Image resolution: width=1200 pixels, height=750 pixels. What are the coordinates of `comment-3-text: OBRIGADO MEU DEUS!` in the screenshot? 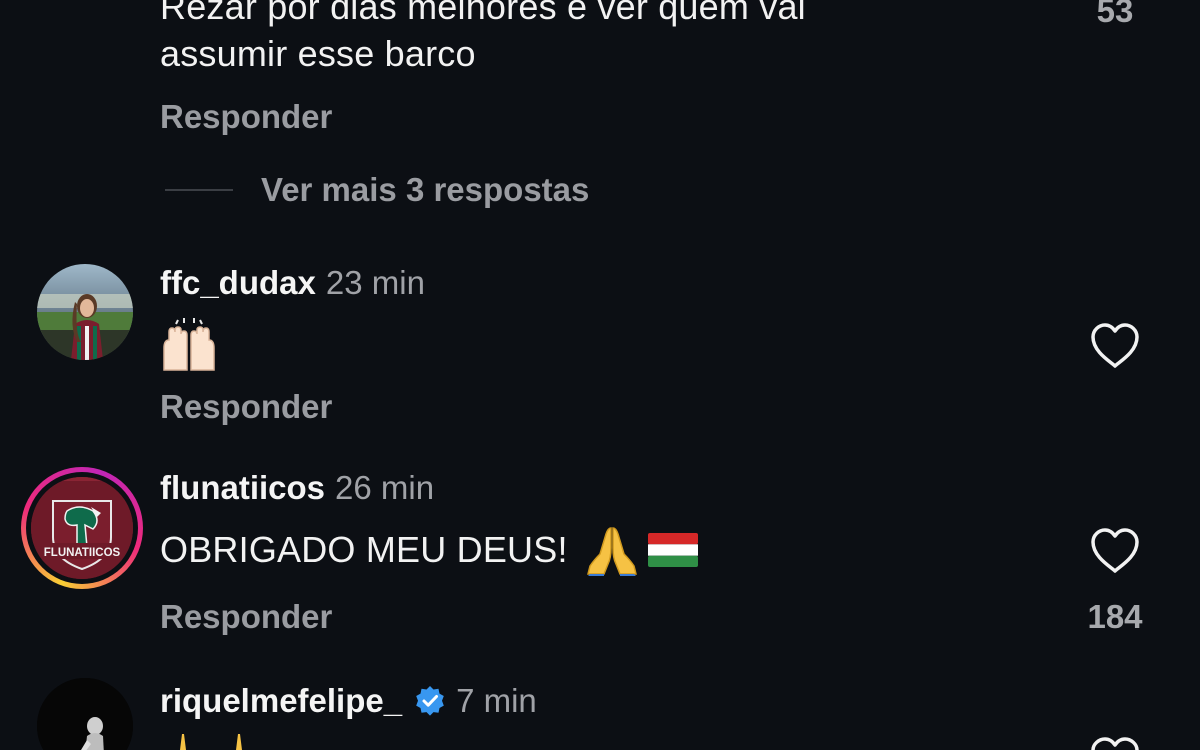 It's located at (364, 549).